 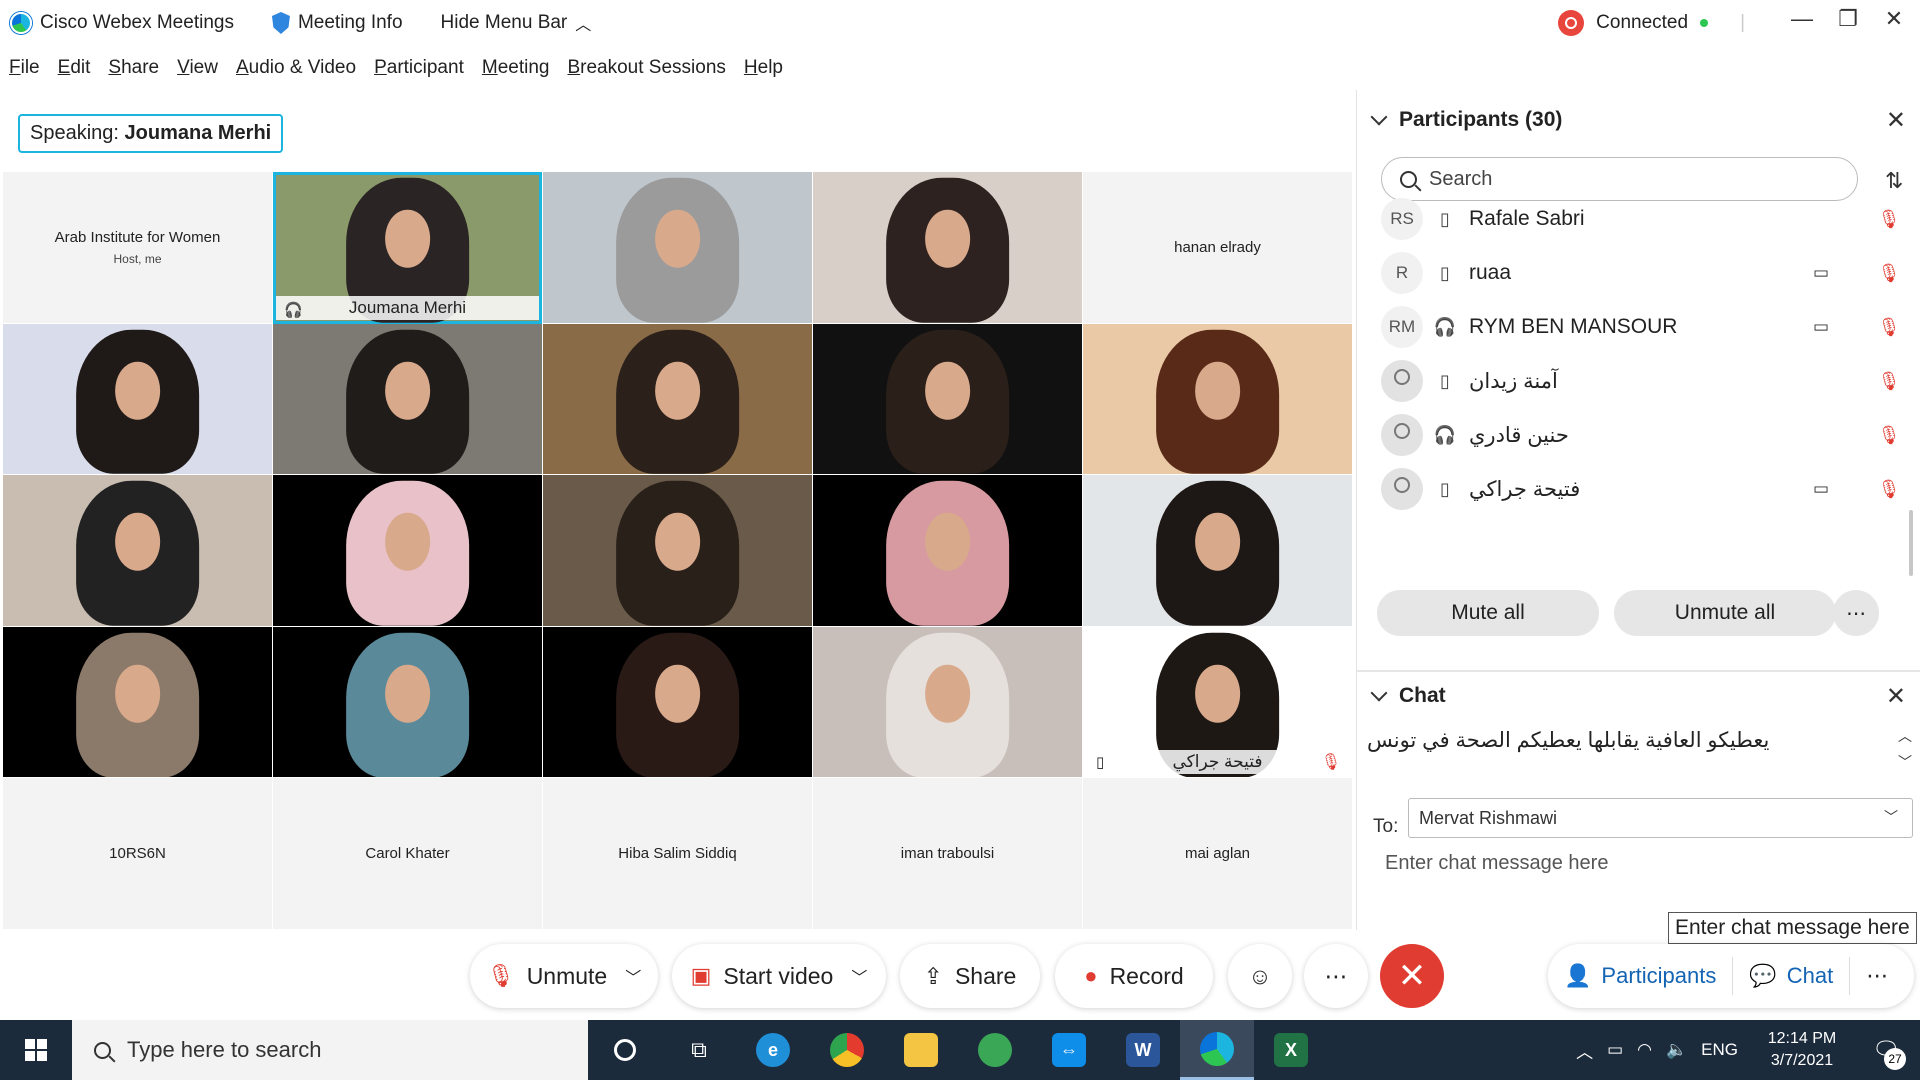 I want to click on participant-tile: iman traboulsi, so click(x=947, y=854).